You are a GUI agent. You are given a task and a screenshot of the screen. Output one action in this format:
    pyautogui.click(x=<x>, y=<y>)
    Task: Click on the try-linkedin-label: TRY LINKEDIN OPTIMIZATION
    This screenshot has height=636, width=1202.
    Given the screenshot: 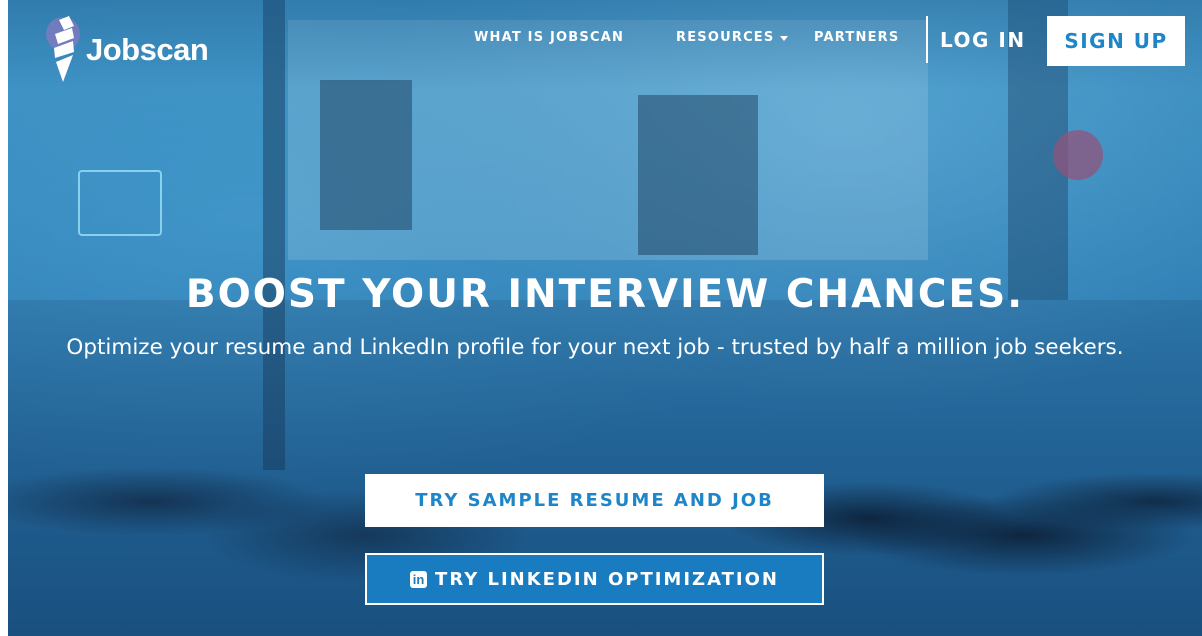 What is the action you would take?
    pyautogui.click(x=607, y=579)
    